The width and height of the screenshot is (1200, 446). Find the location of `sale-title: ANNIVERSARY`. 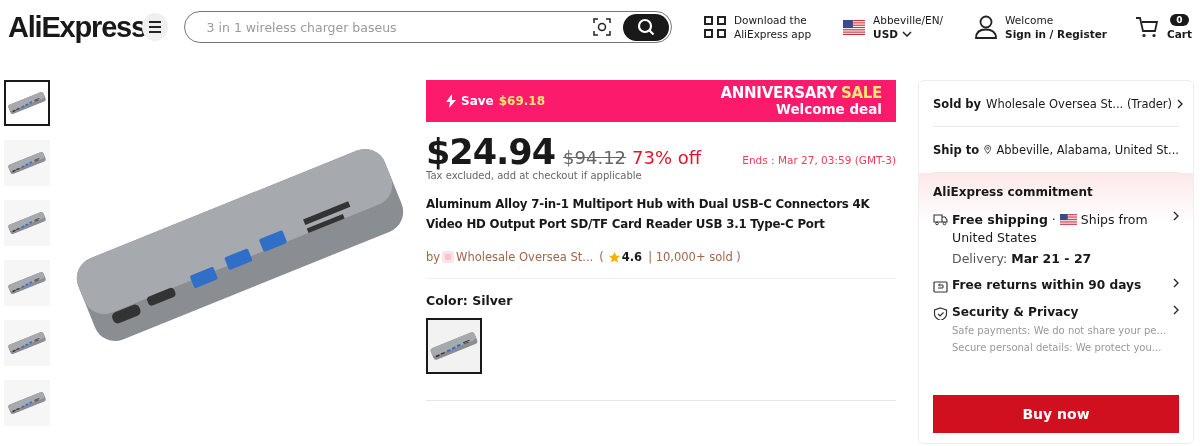

sale-title: ANNIVERSARY is located at coordinates (778, 93).